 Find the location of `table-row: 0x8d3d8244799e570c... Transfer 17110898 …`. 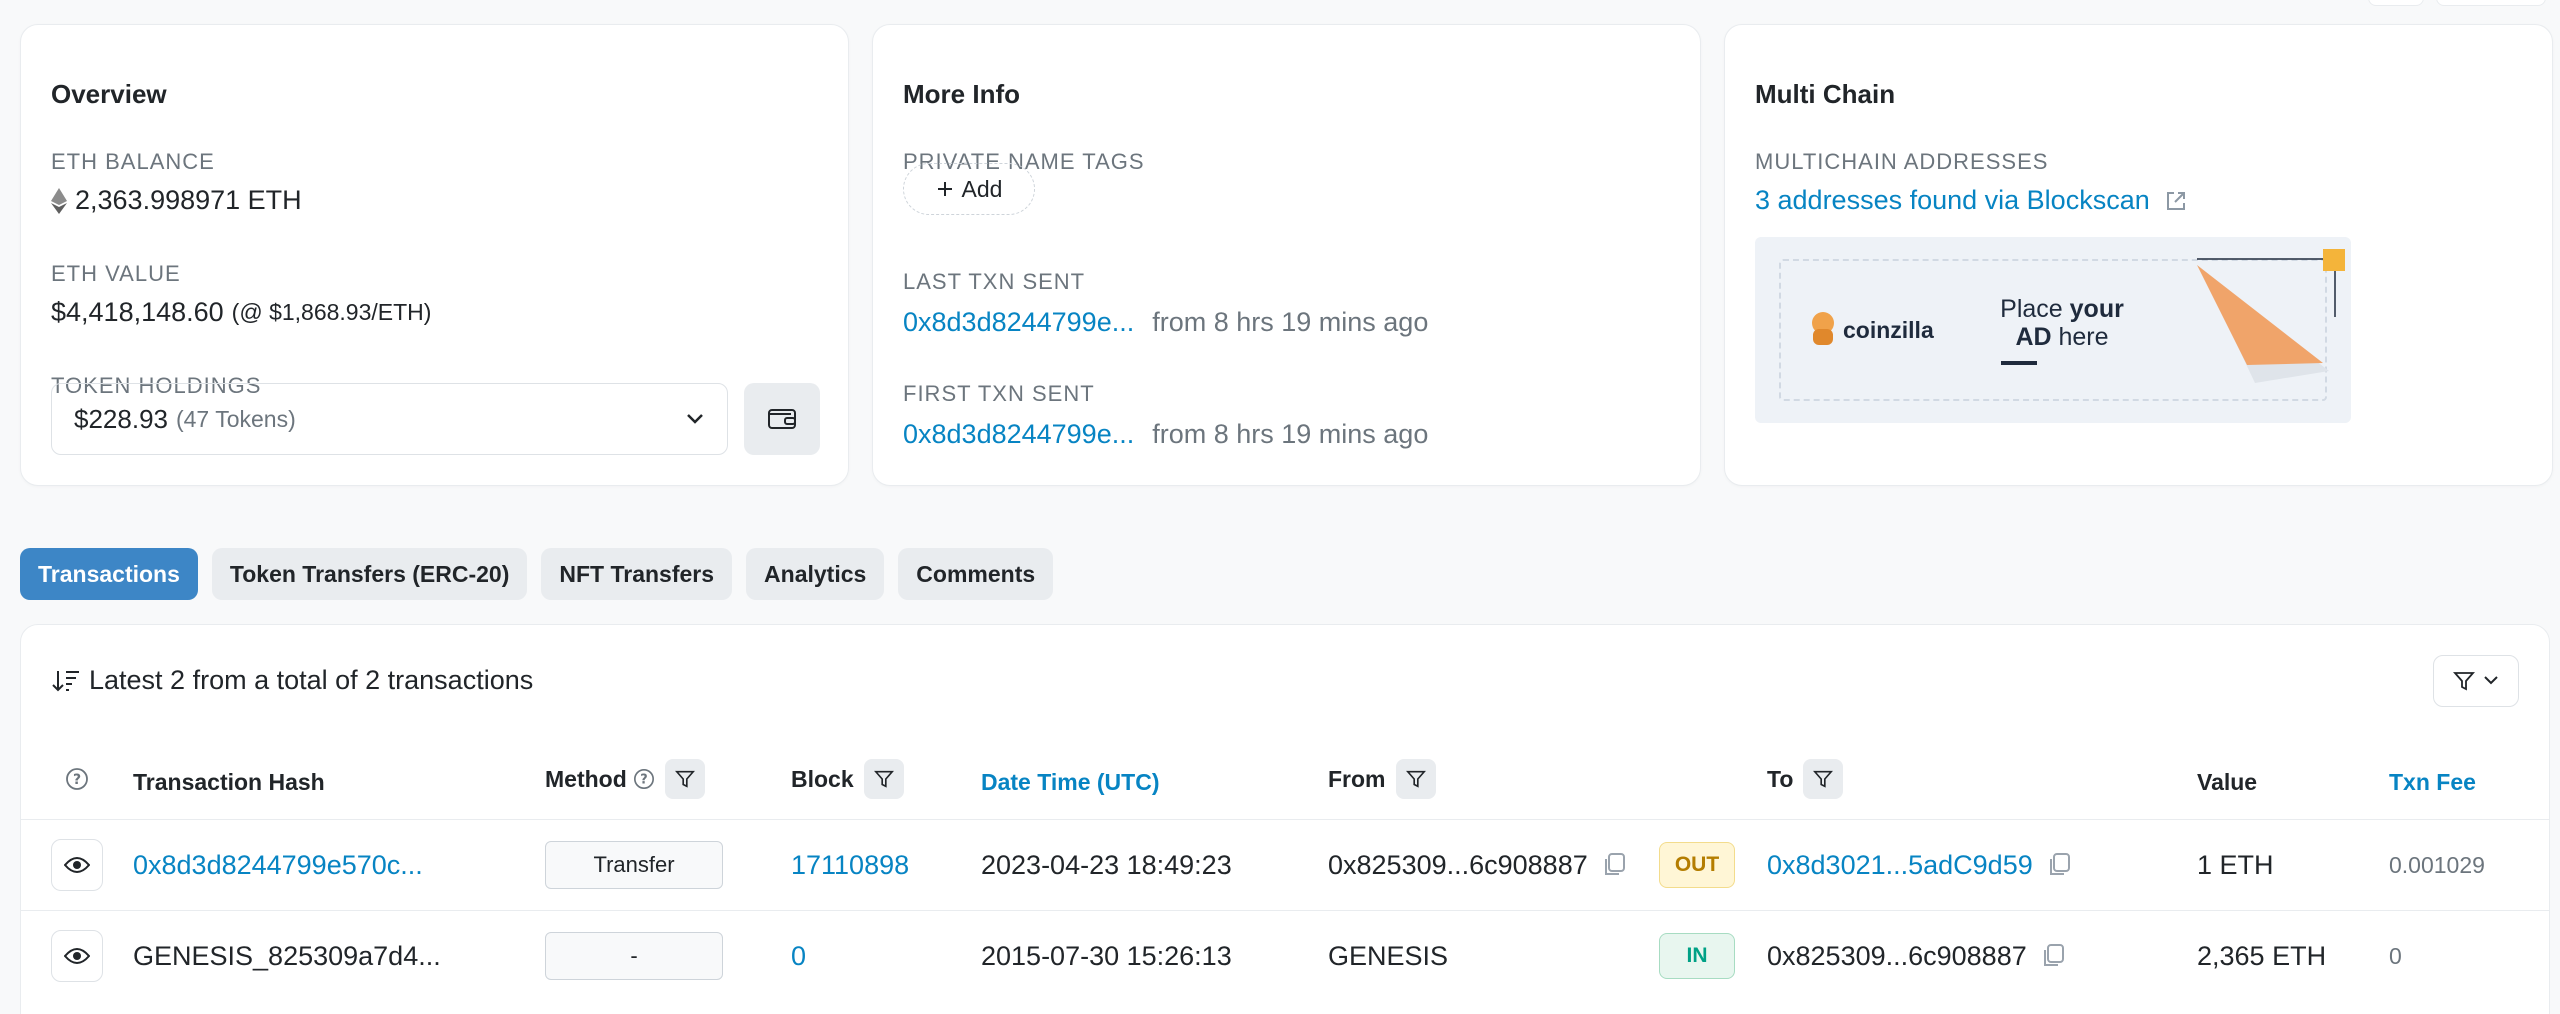

table-row: 0x8d3d8244799e570c... Transfer 17110898 … is located at coordinates (1285, 865).